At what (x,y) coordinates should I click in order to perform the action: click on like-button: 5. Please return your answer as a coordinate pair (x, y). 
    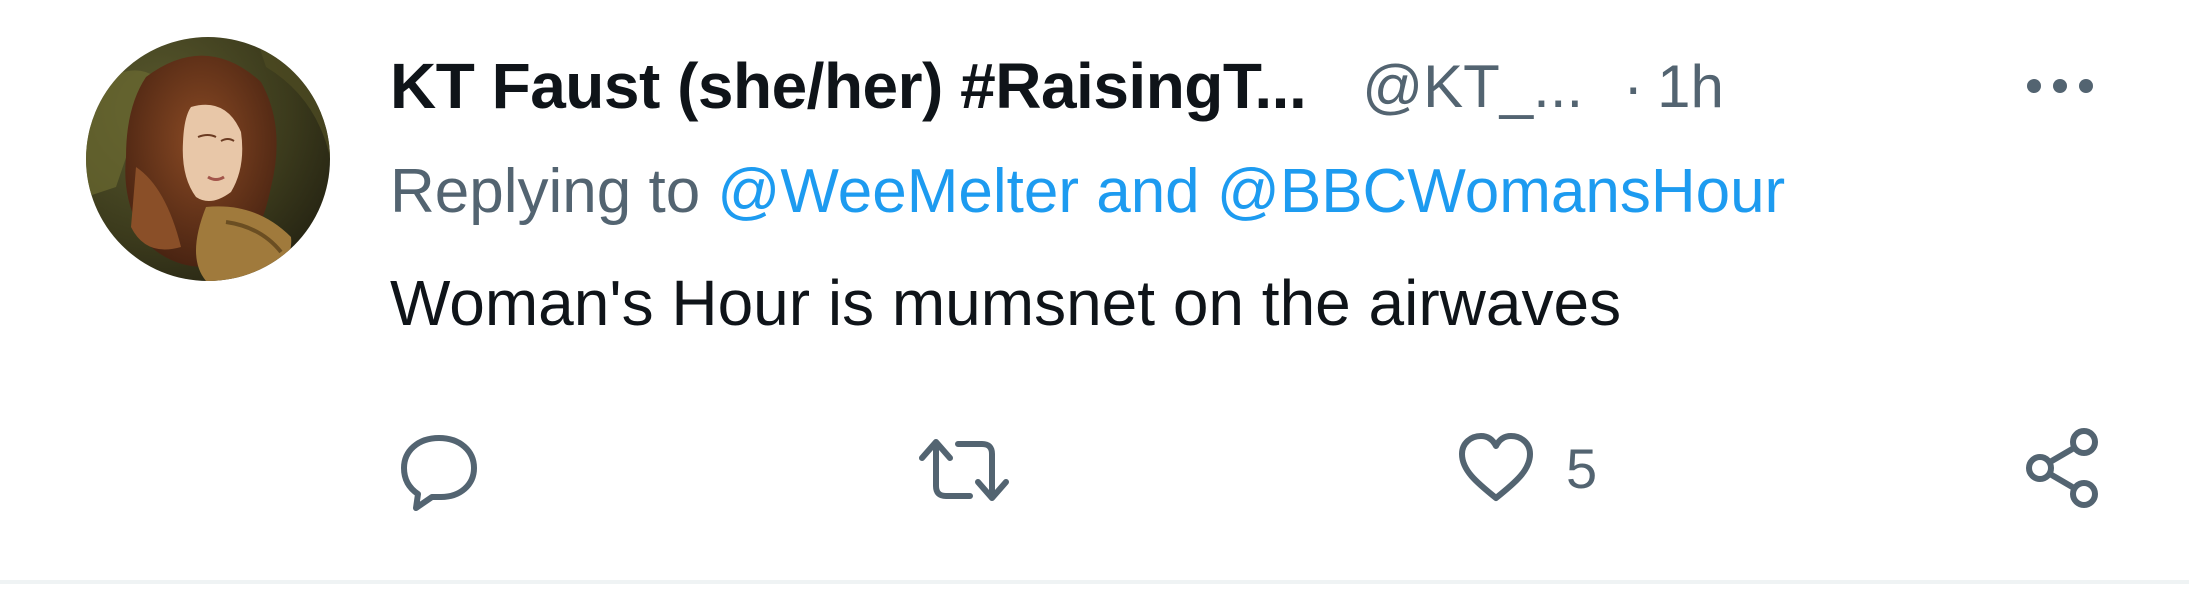
    Looking at the image, I should click on (1526, 468).